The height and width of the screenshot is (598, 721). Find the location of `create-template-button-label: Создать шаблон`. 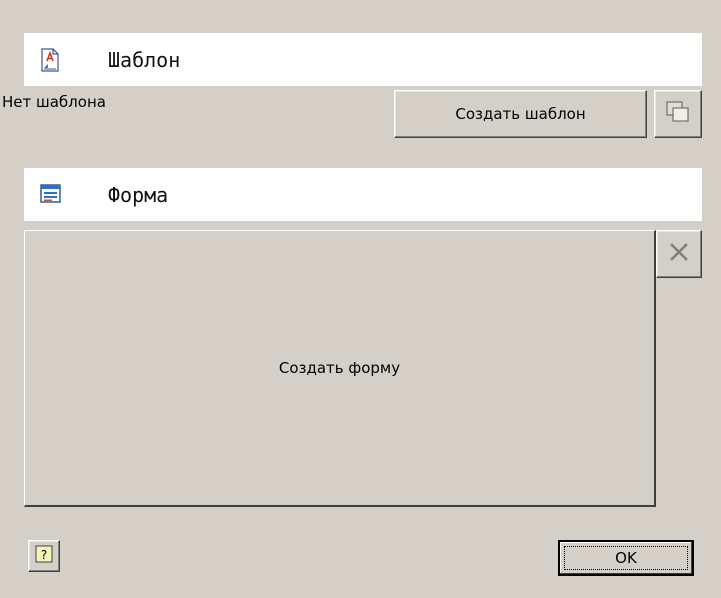

create-template-button-label: Создать шаблон is located at coordinates (520, 114).